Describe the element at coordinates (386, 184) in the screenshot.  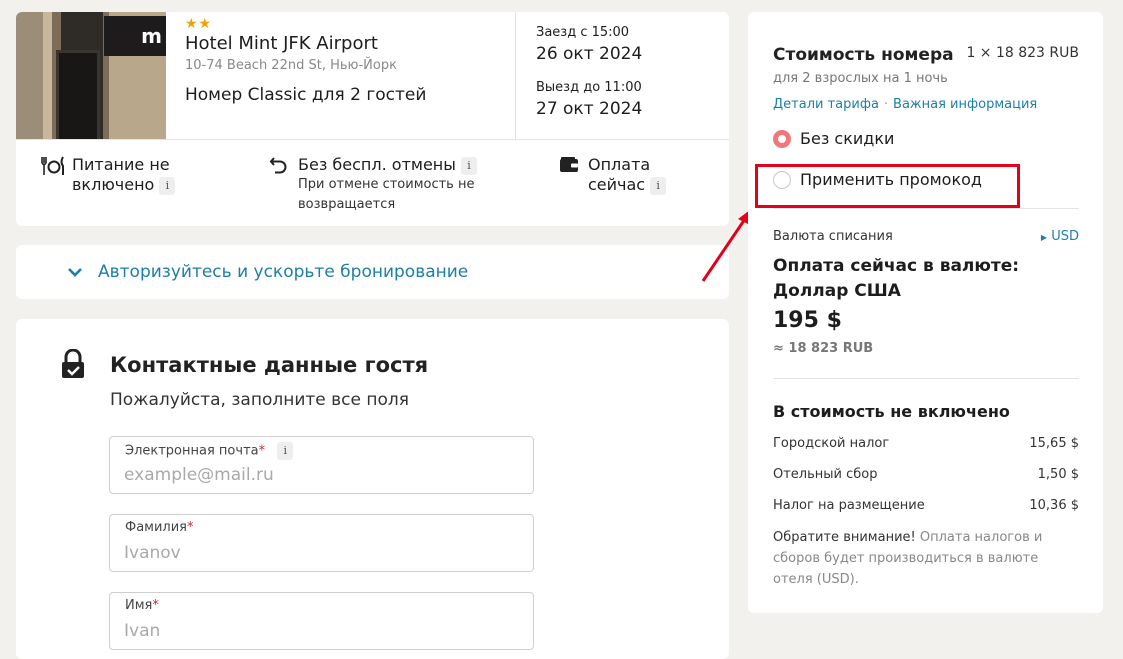
I see `cancel-sub-line1: При отмене стоимость не` at that location.